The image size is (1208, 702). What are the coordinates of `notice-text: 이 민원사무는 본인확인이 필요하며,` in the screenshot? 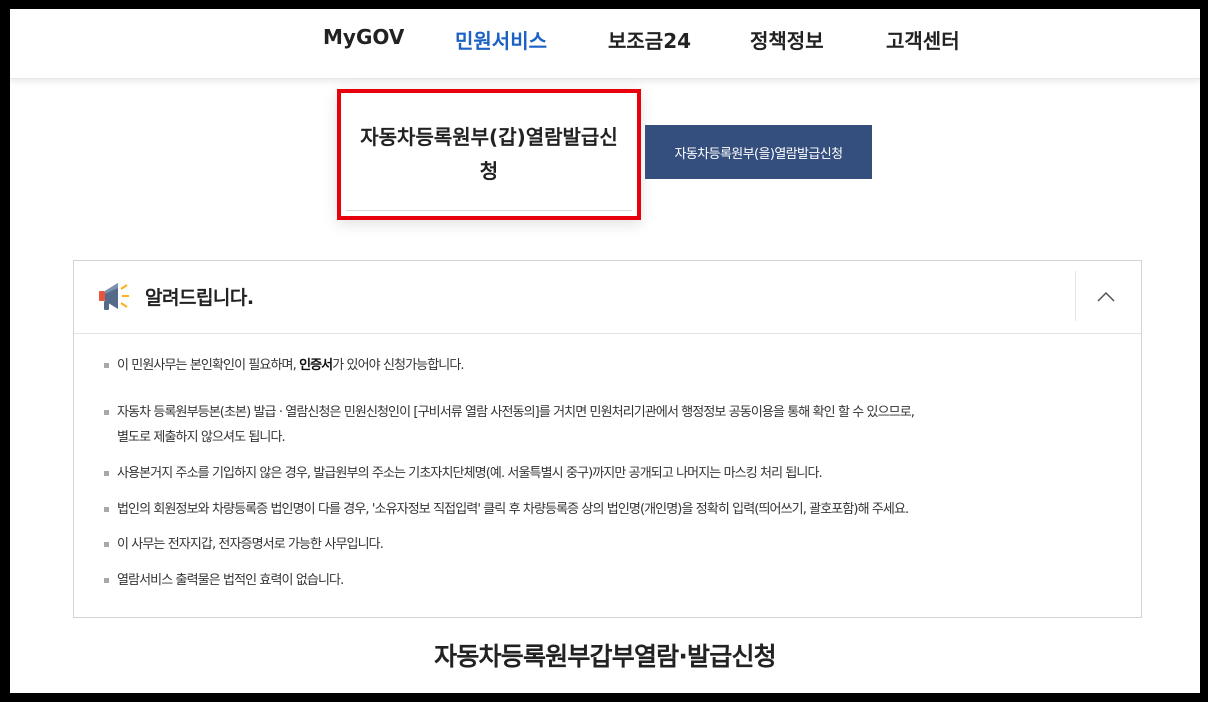 It's located at (208, 365).